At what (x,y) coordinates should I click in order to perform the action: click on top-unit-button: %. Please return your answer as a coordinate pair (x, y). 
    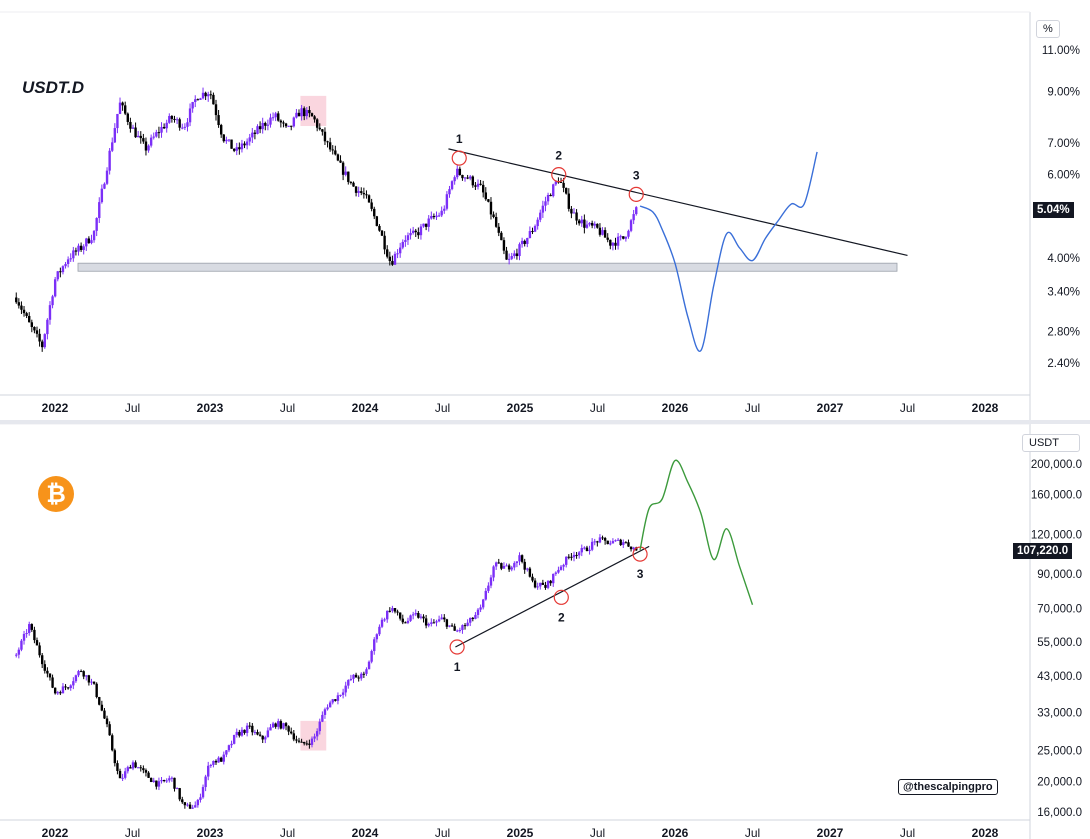
    Looking at the image, I should click on (1048, 29).